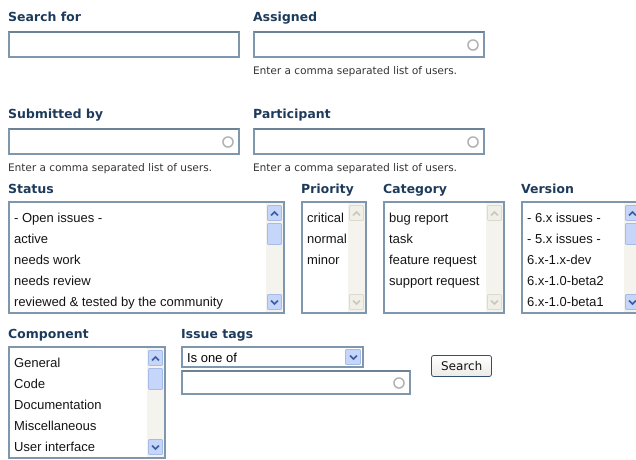  Describe the element at coordinates (58, 217) in the screenshot. I see `list-option: - Open issues -` at that location.